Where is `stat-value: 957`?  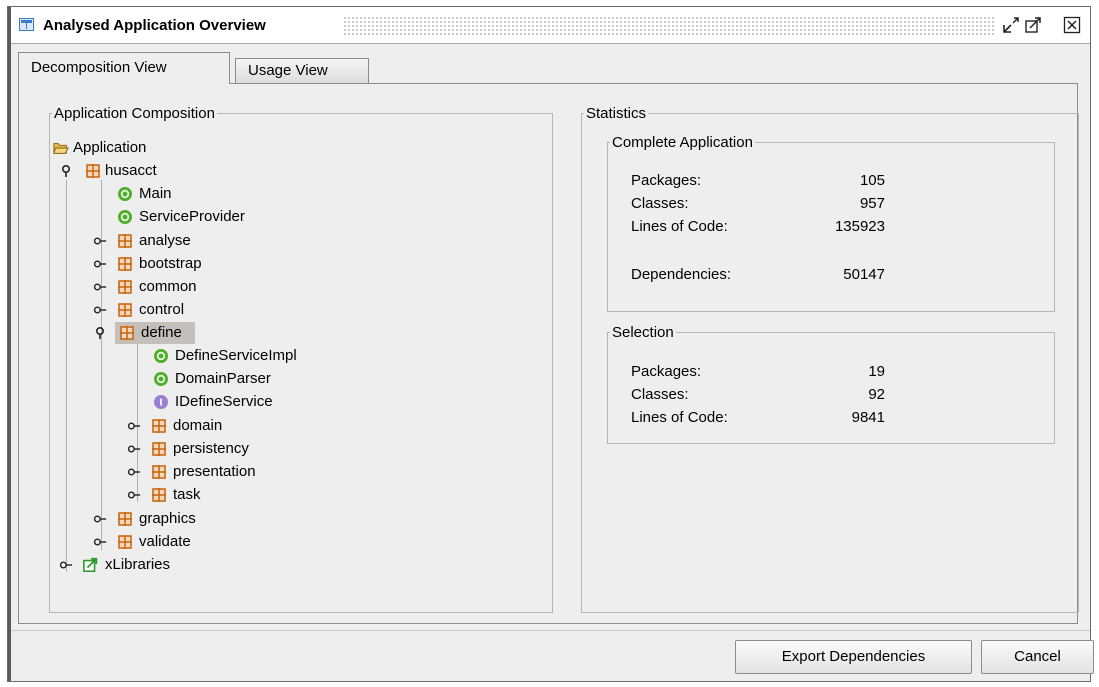 stat-value: 957 is located at coordinates (872, 203).